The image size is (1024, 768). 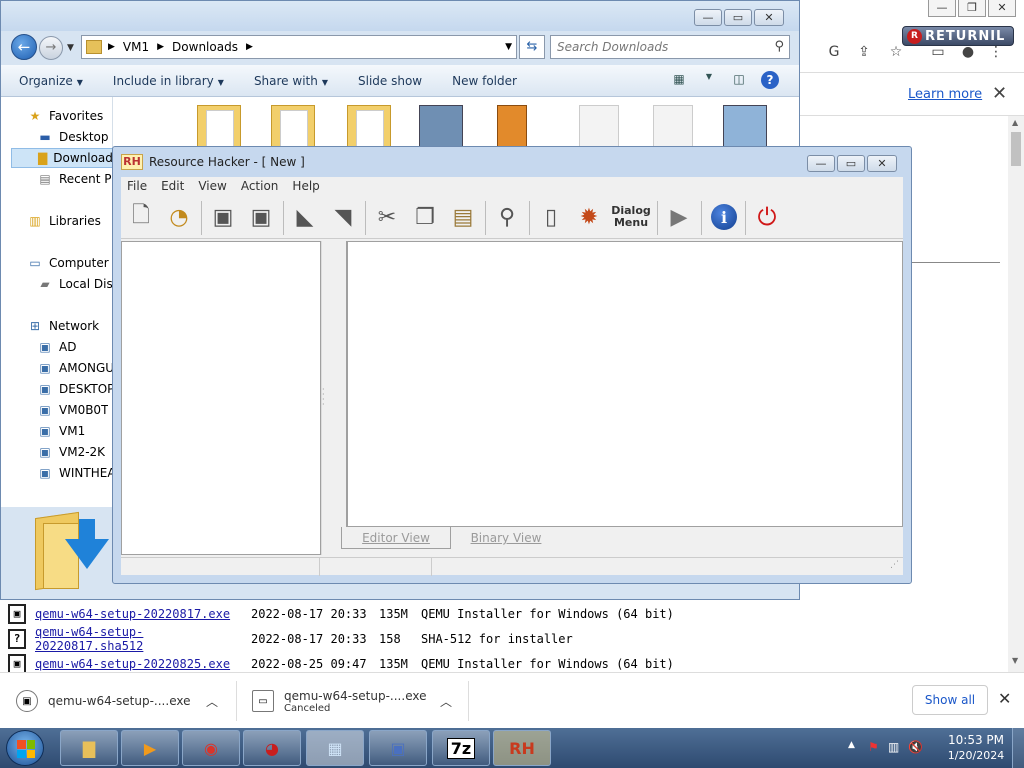 I want to click on add-resource-icon: ▯, so click(x=551, y=217).